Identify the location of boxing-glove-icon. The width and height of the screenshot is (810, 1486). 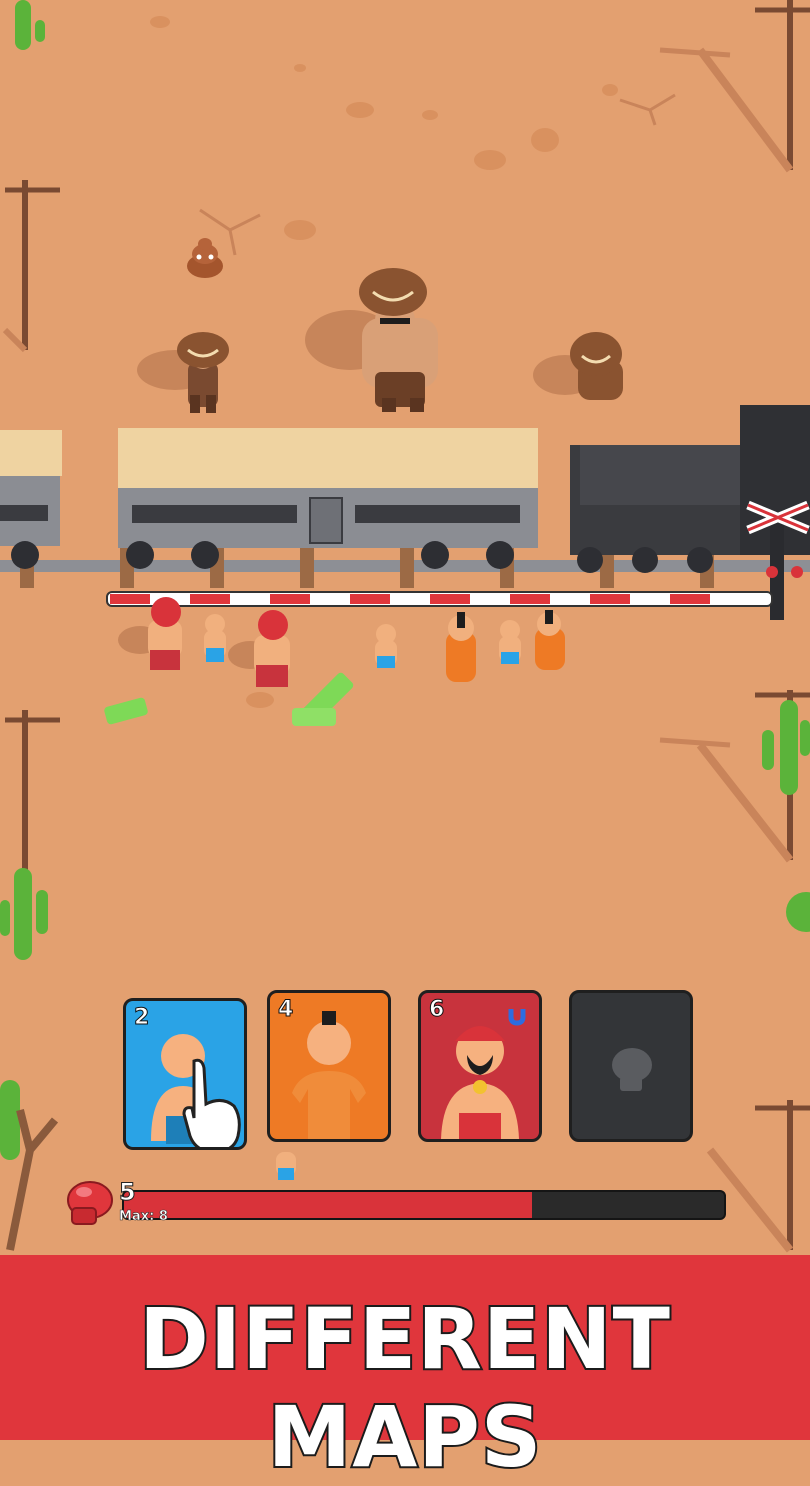
(90, 1203).